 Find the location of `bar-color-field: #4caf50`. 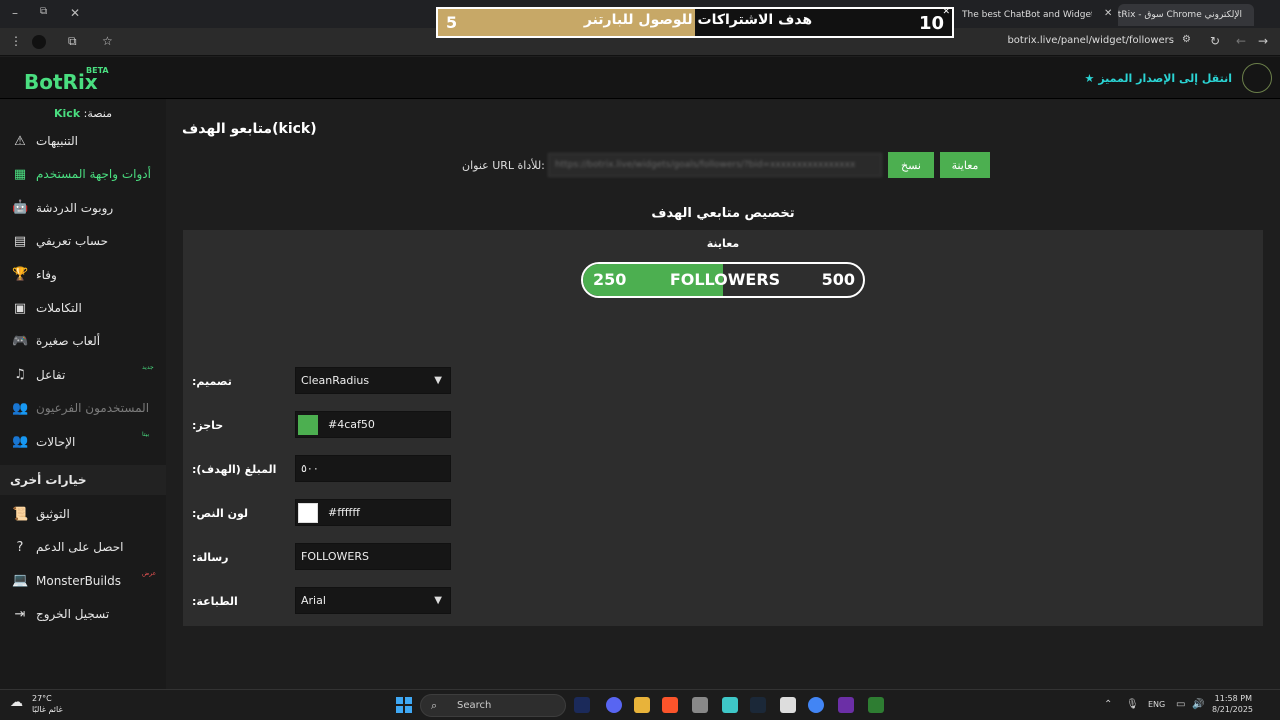

bar-color-field: #4caf50 is located at coordinates (373, 424).